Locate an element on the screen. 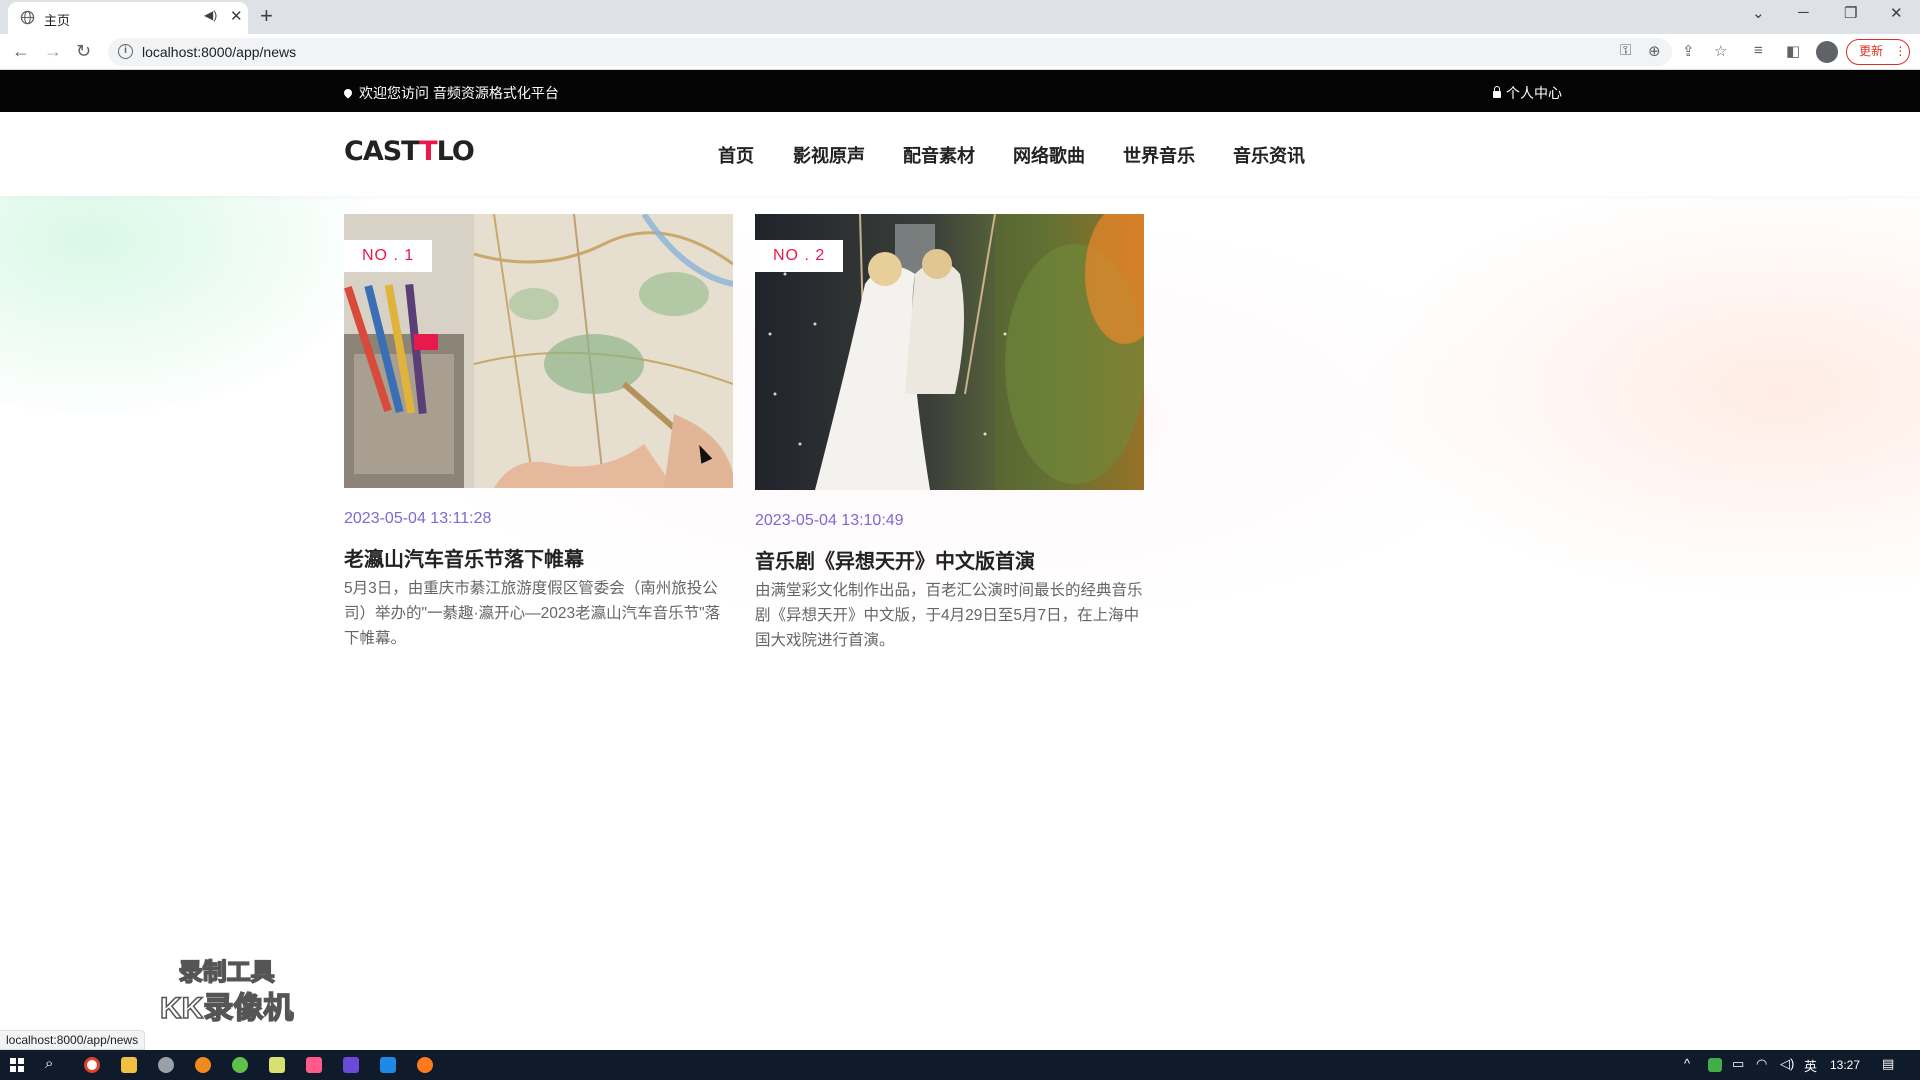 The width and height of the screenshot is (1920, 1080). address-bar: i localhost:8000/app/news ⚿ ⊕ is located at coordinates (890, 52).